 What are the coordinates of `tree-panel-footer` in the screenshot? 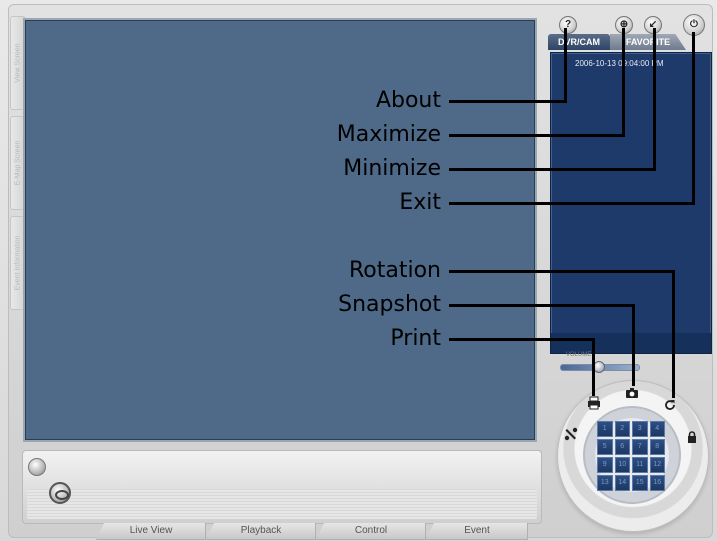 It's located at (631, 343).